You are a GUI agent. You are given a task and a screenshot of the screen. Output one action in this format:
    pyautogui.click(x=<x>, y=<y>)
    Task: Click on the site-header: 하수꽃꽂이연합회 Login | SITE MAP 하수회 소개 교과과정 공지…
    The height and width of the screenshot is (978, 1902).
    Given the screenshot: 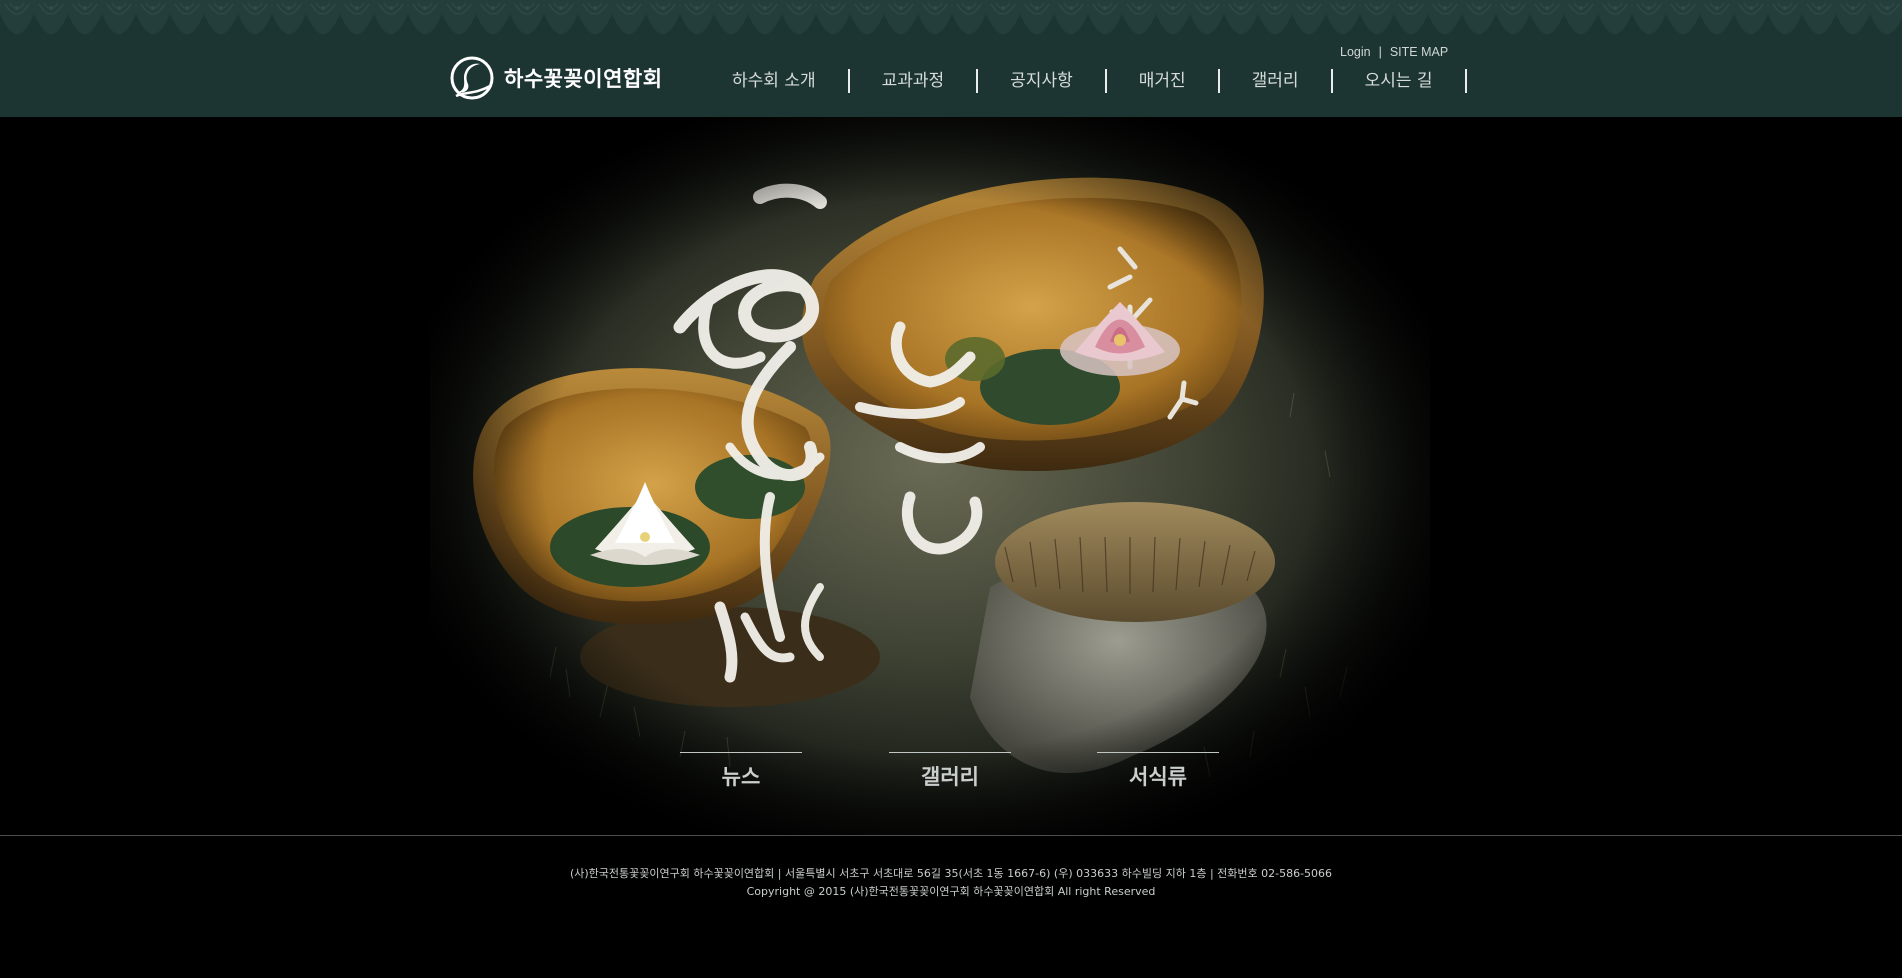 What is the action you would take?
    pyautogui.click(x=951, y=58)
    